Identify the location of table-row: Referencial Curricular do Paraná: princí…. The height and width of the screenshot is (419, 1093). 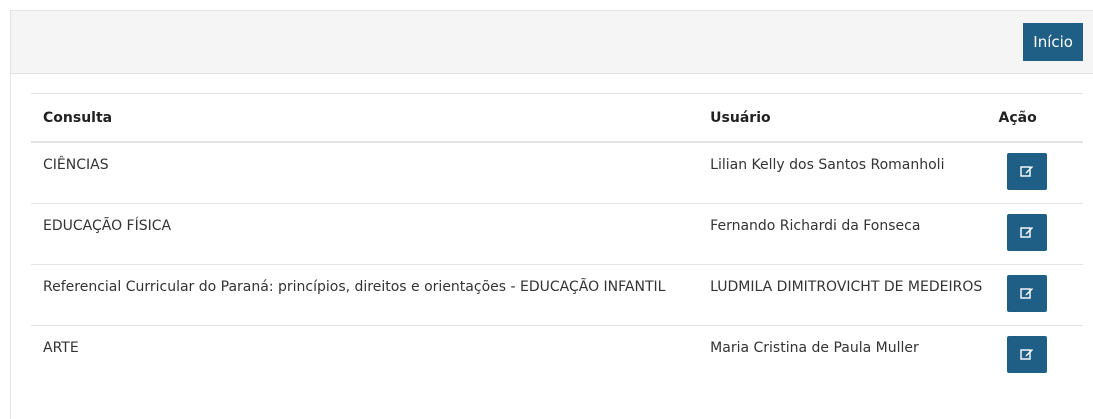
(557, 294).